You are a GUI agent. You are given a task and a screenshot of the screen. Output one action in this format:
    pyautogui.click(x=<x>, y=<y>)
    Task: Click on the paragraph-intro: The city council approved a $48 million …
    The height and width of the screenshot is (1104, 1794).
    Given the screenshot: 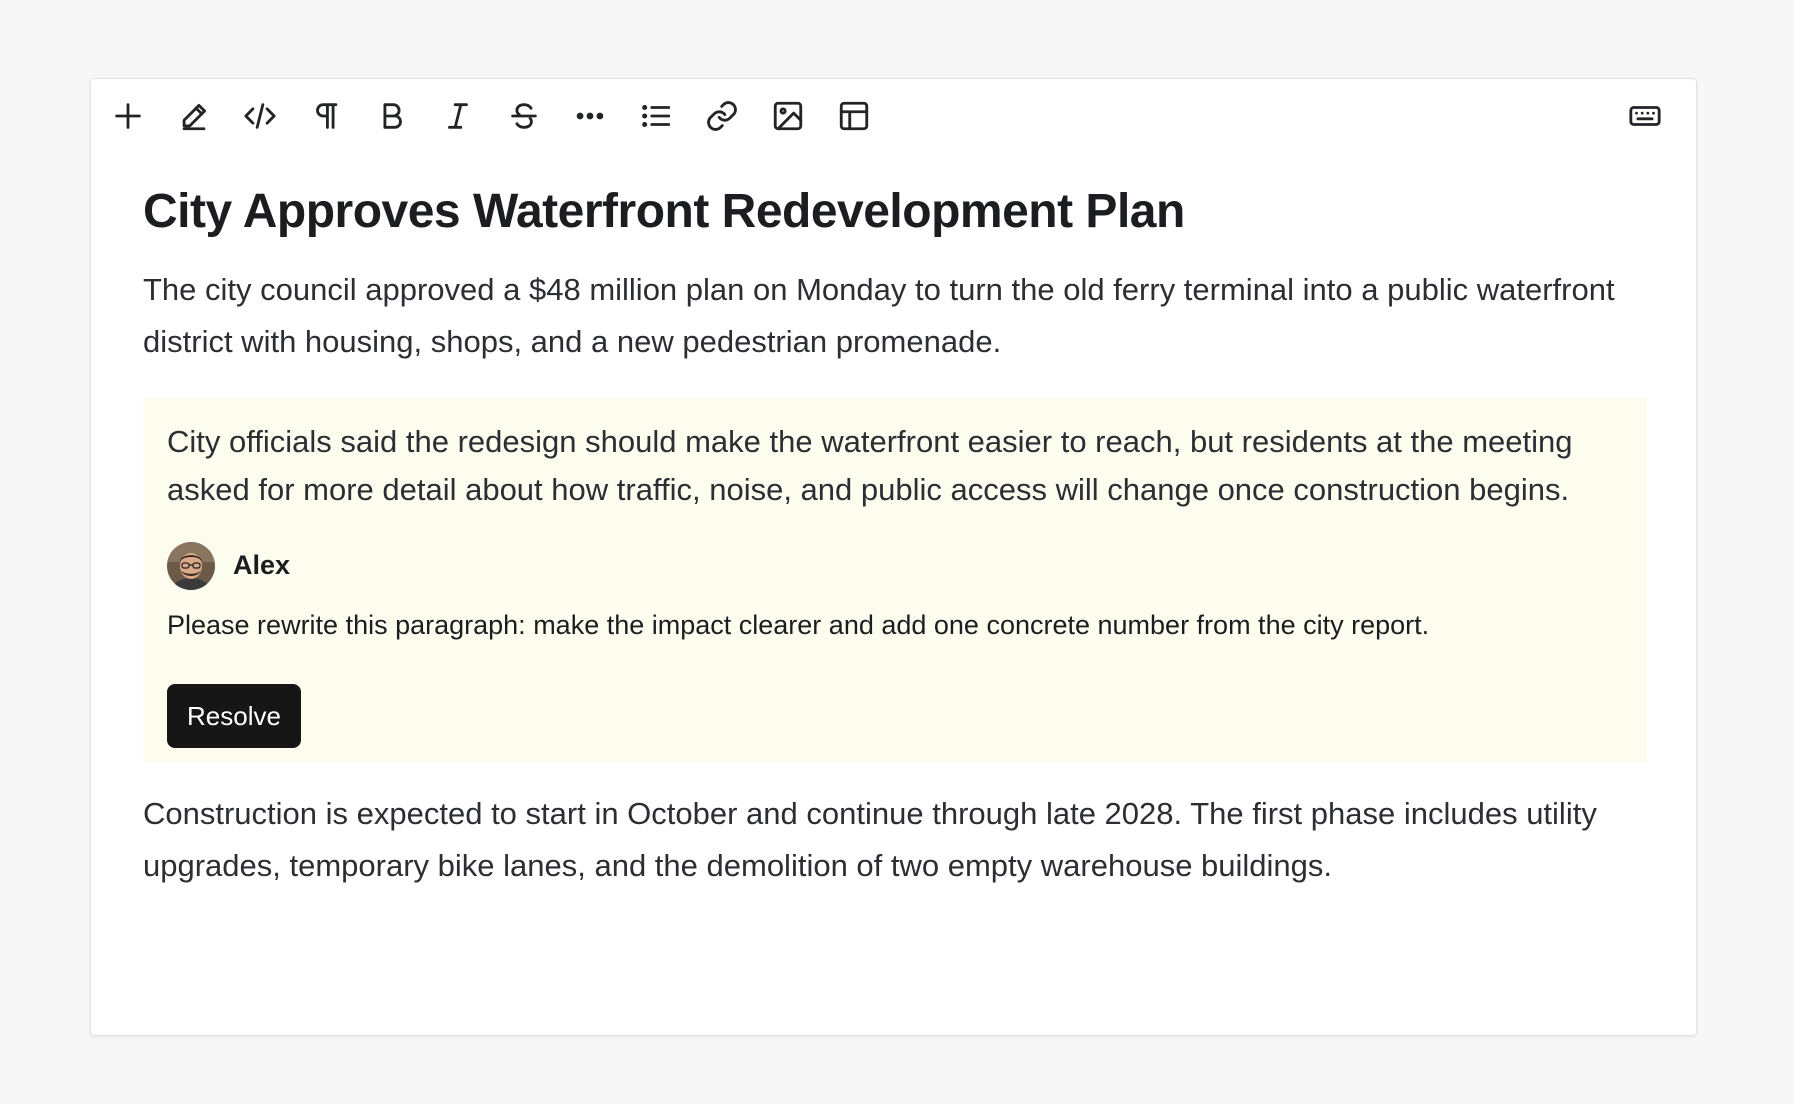 What is the action you would take?
    pyautogui.click(x=895, y=316)
    